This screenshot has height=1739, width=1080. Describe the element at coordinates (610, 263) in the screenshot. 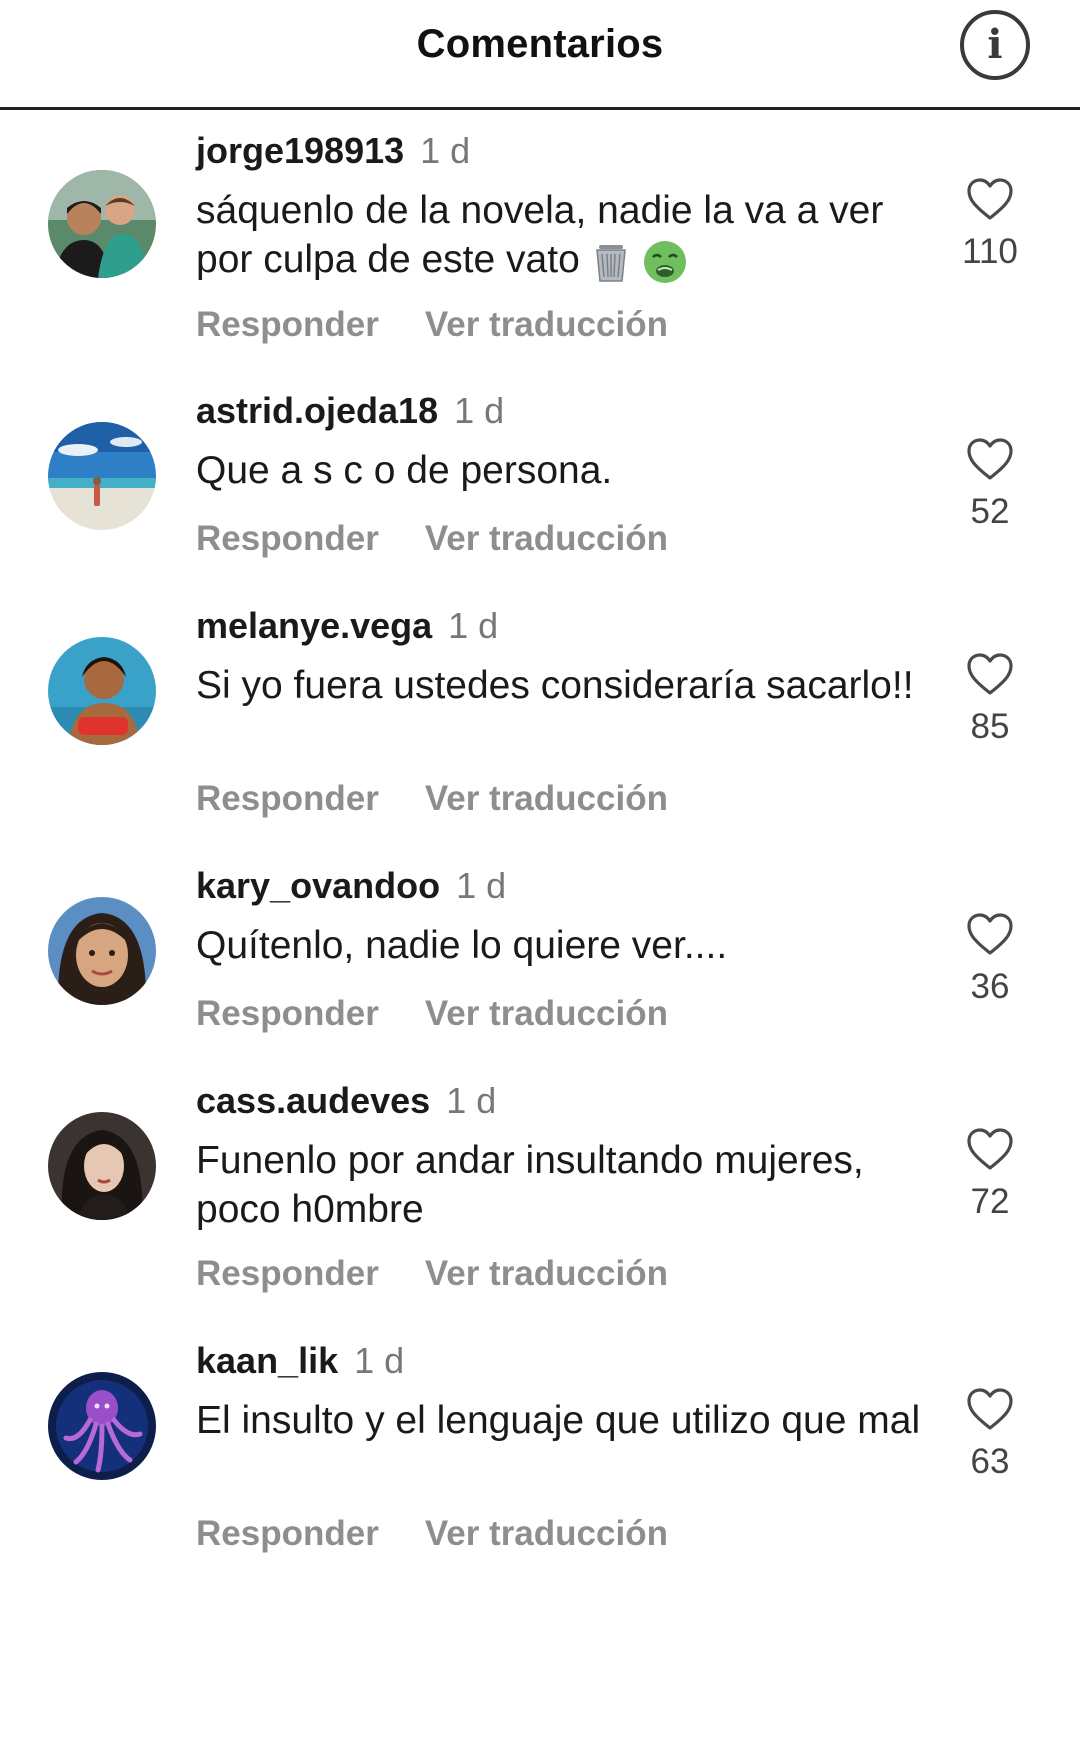

I see `wastebasket-emoji-icon` at that location.